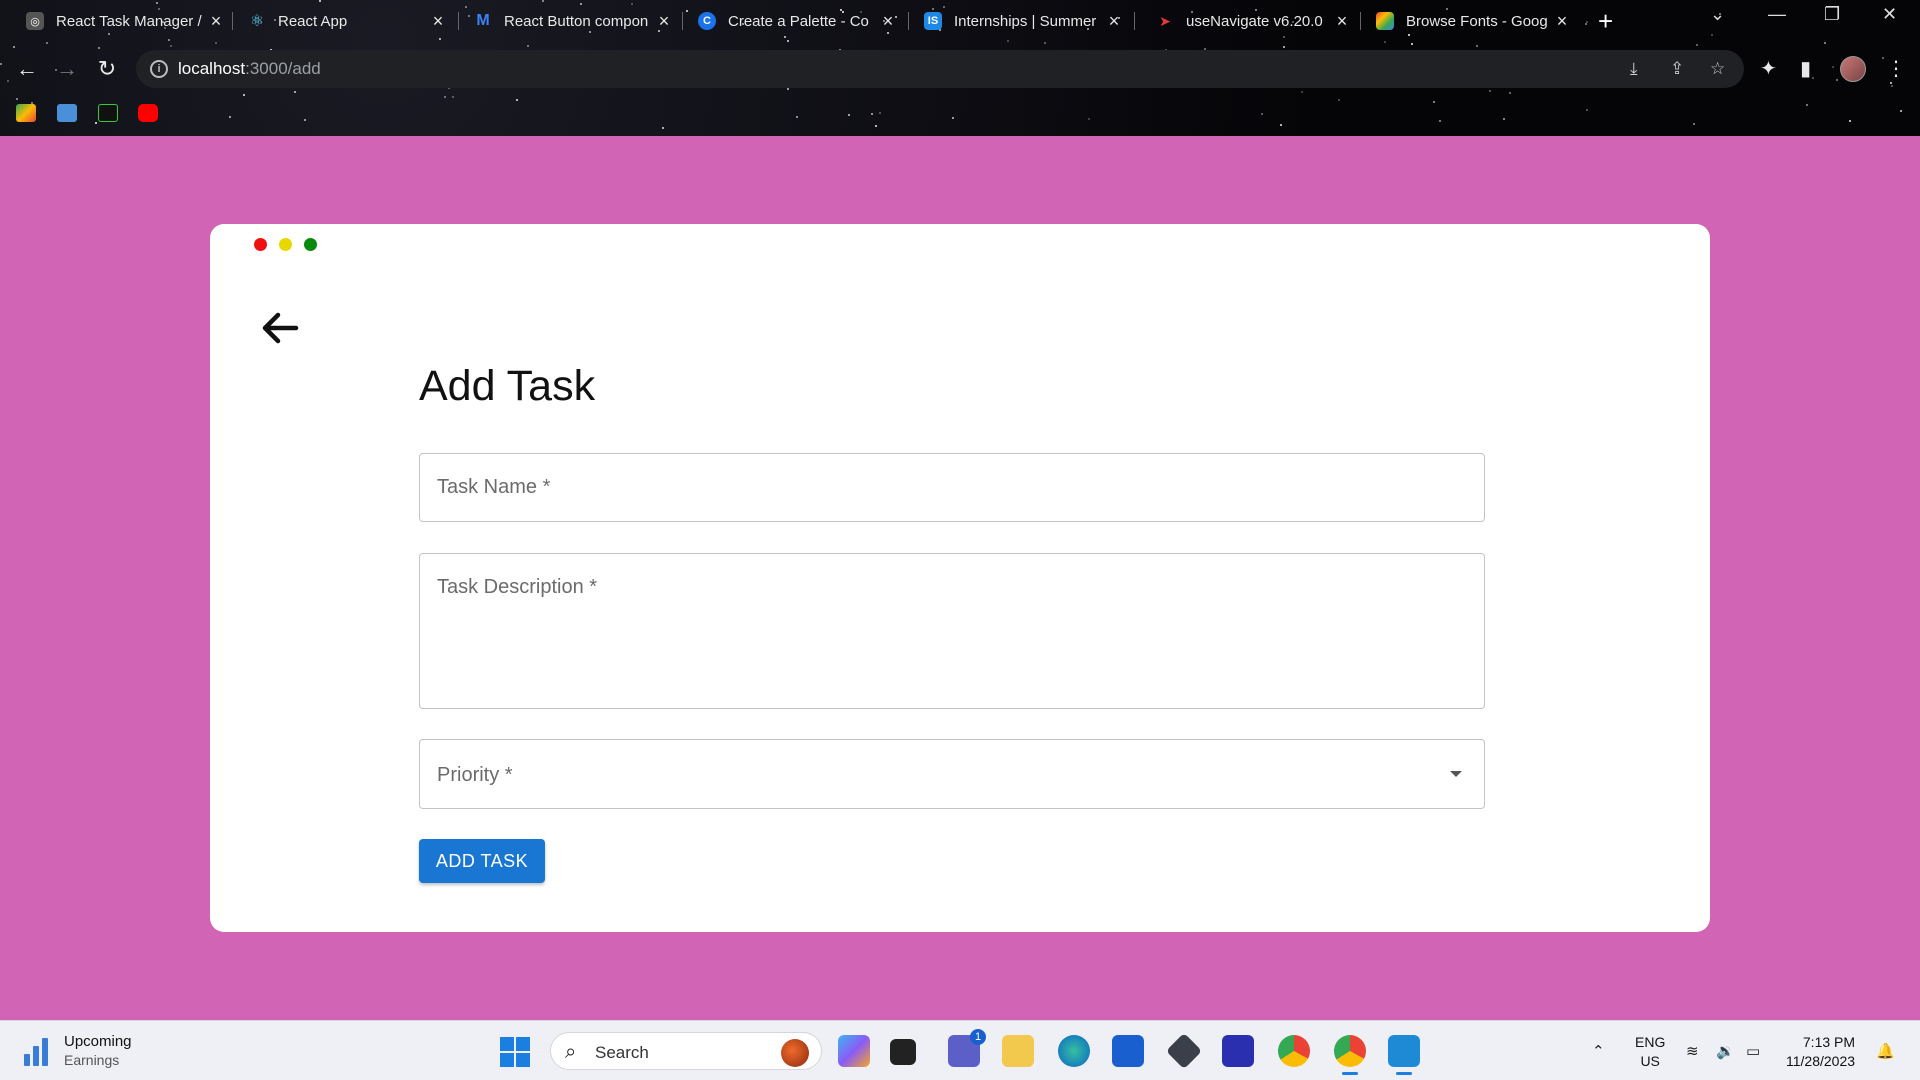 This screenshot has height=1080, width=1920. Describe the element at coordinates (1768, 68) in the screenshot. I see `extensions-icon: ✦` at that location.